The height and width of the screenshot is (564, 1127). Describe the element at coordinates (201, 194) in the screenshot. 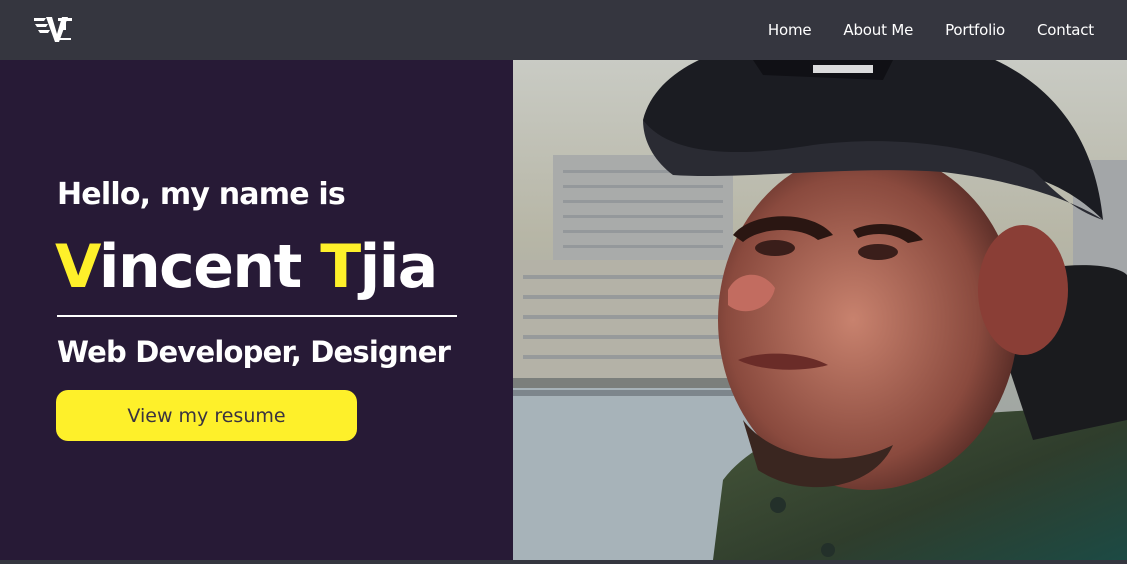

I see `hero-greeting: Hello, my name is` at that location.